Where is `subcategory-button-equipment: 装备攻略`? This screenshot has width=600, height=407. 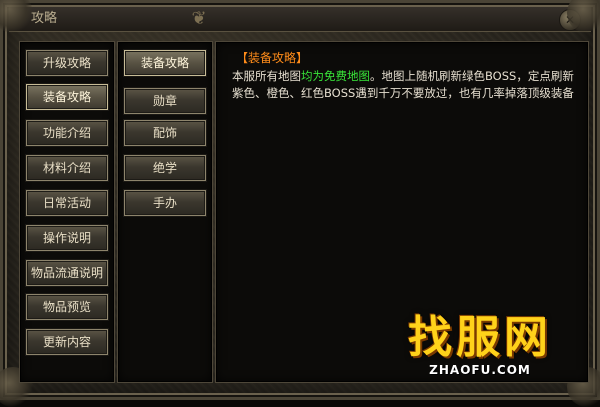 subcategory-button-equipment: 装备攻略 is located at coordinates (165, 63).